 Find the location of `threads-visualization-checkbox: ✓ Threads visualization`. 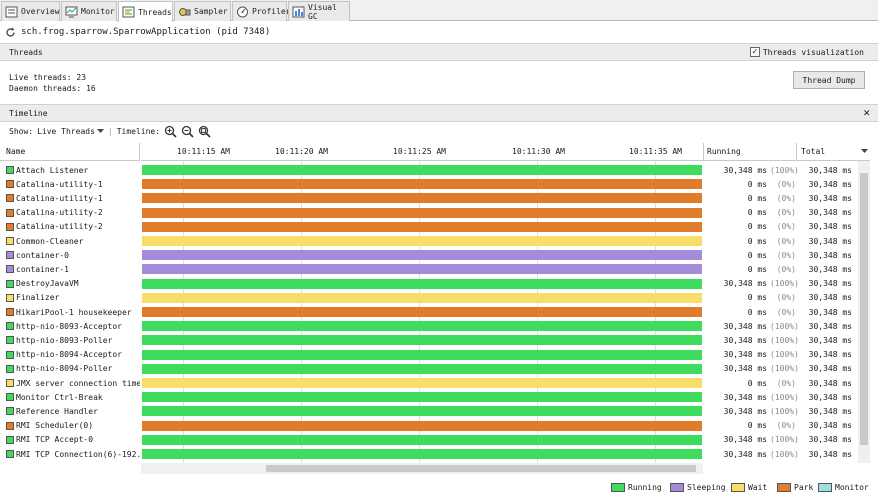

threads-visualization-checkbox: ✓ Threads visualization is located at coordinates (806, 52).